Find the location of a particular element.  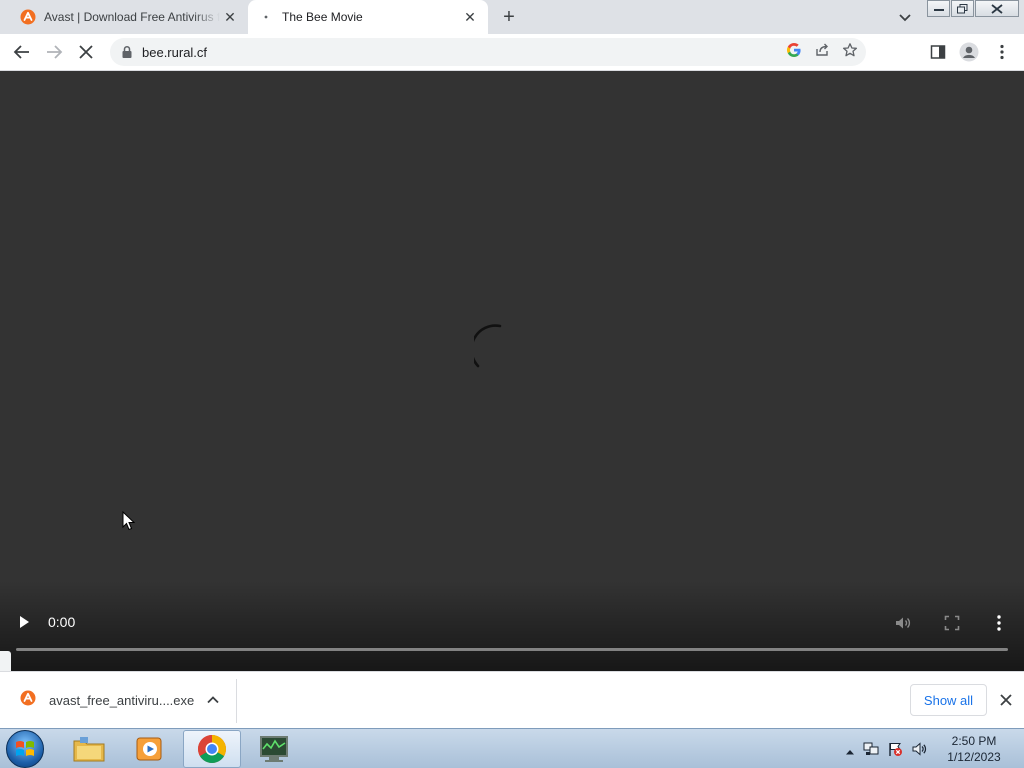

tray-expand-icon is located at coordinates (850, 752).